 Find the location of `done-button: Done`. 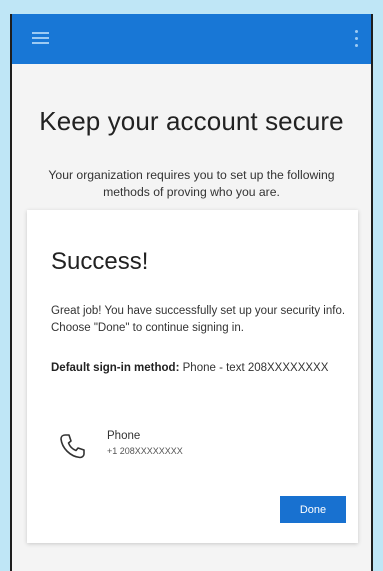

done-button: Done is located at coordinates (313, 509).